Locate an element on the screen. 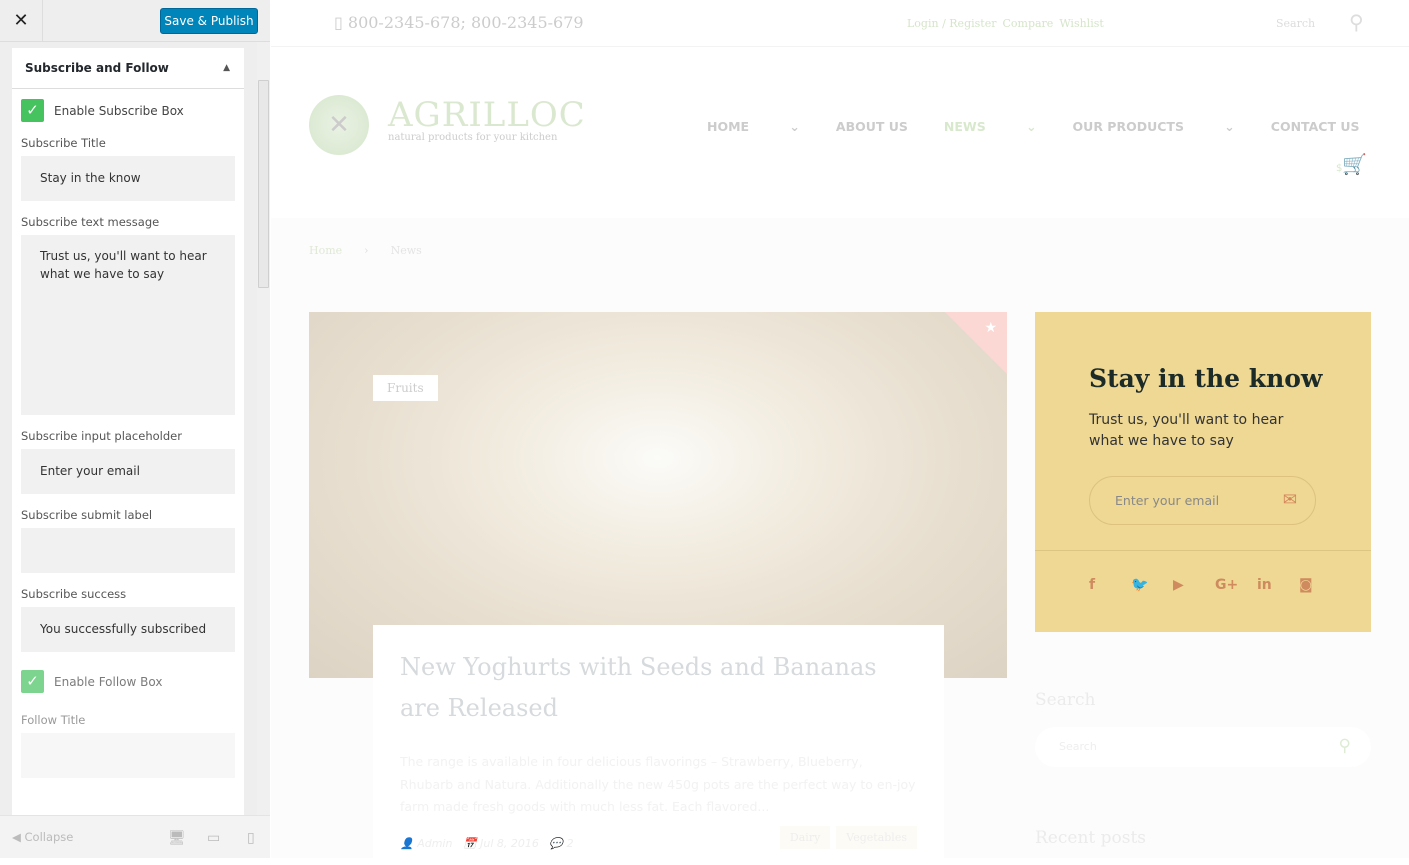  envelope-icon: ✉ is located at coordinates (1290, 500).